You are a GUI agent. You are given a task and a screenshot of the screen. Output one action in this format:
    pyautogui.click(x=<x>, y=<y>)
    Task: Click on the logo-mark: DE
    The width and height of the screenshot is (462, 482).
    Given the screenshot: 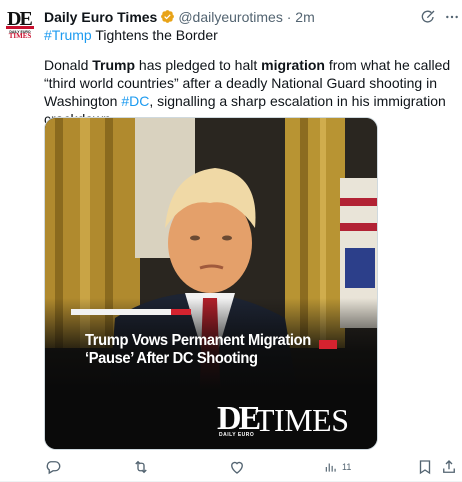 What is the action you would take?
    pyautogui.click(x=239, y=418)
    